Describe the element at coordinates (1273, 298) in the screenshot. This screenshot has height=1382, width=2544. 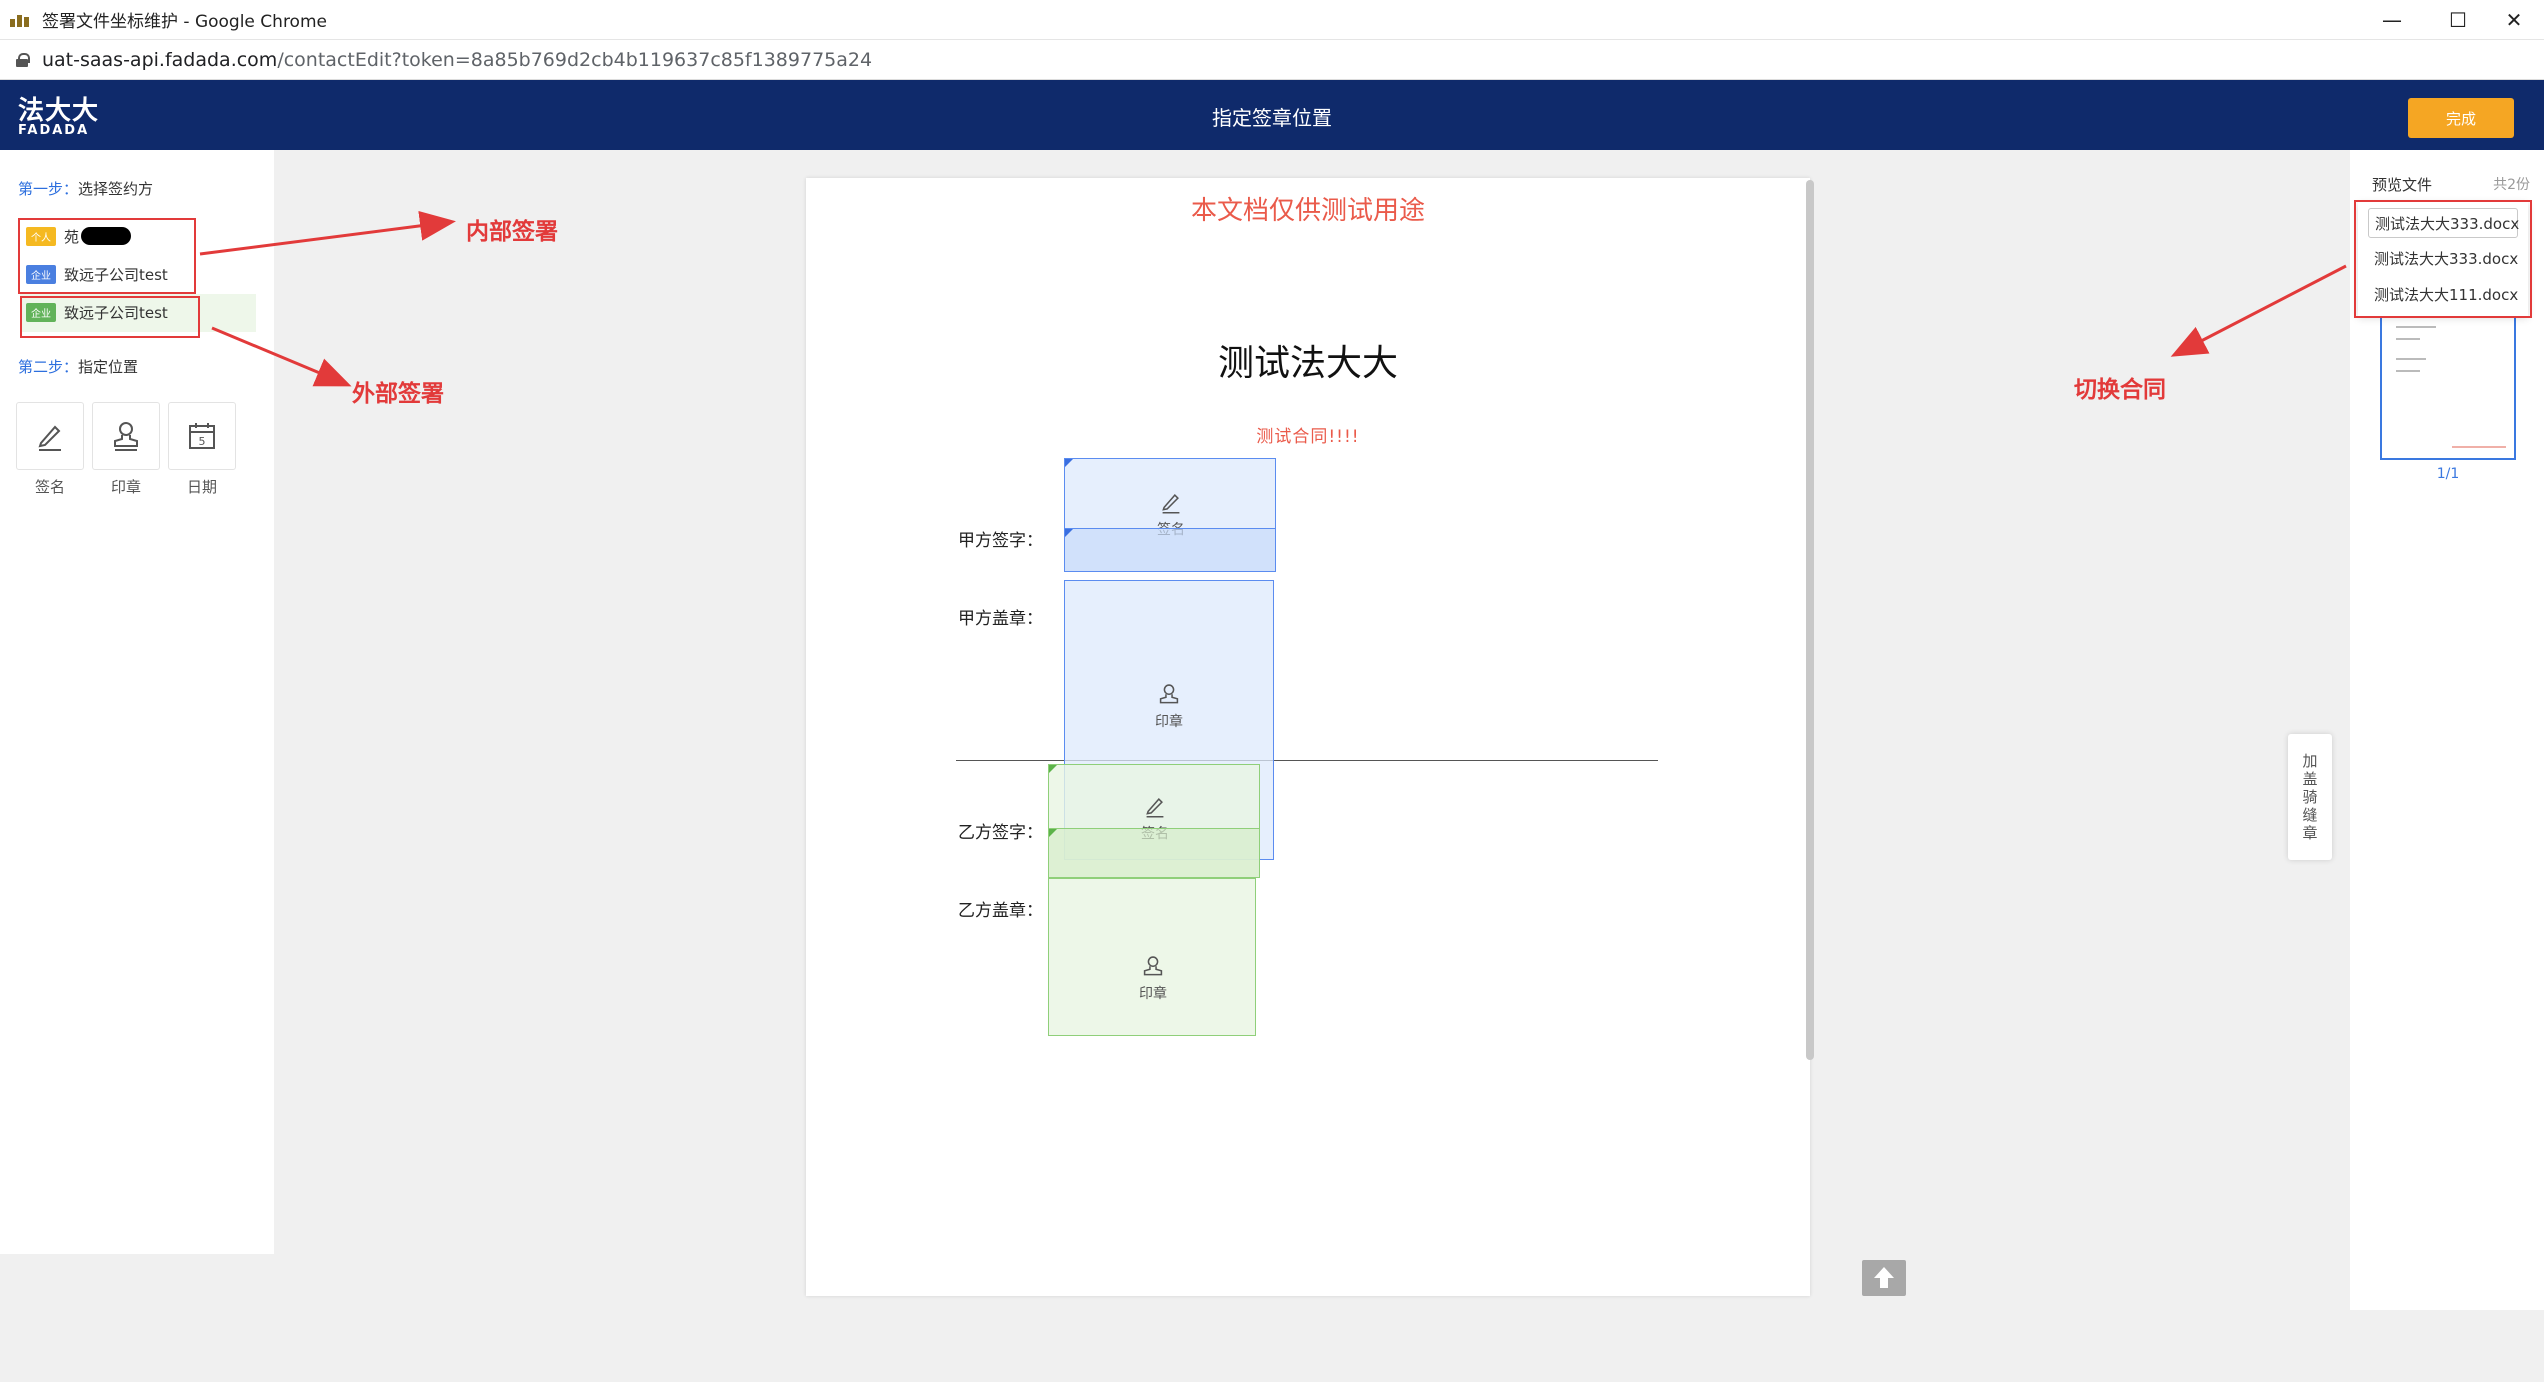
I see `annotation-arrows` at that location.